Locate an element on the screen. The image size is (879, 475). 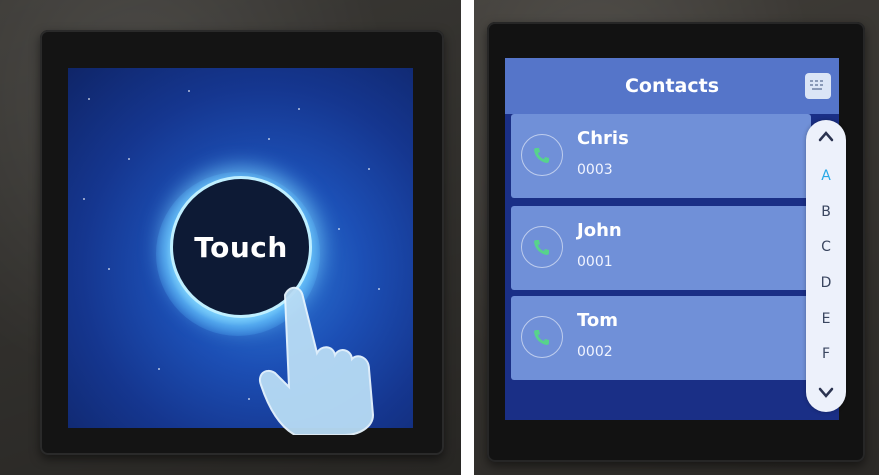
contact-name: Tom is located at coordinates (598, 320).